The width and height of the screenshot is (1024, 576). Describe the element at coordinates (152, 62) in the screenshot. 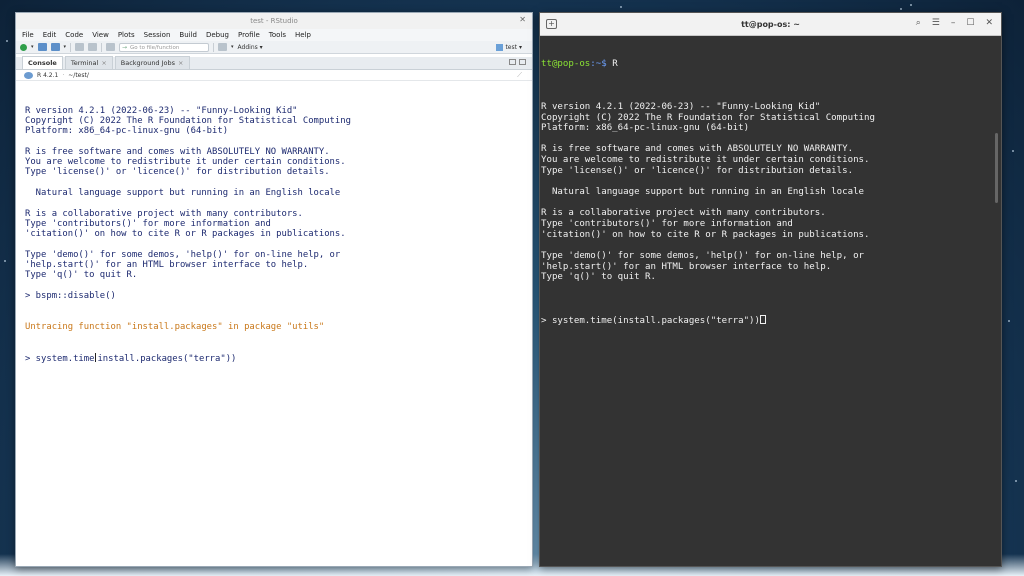

I see `tab-background-jobs: Background Jobs ×` at that location.